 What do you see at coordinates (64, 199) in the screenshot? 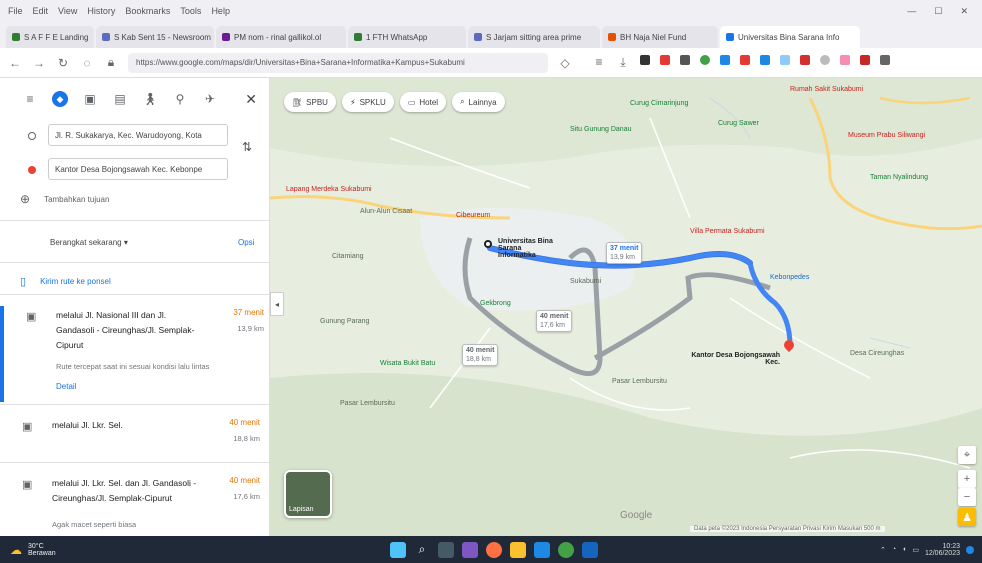
I see `add-destination: ⊕ Tambahkan tujuan` at bounding box center [64, 199].